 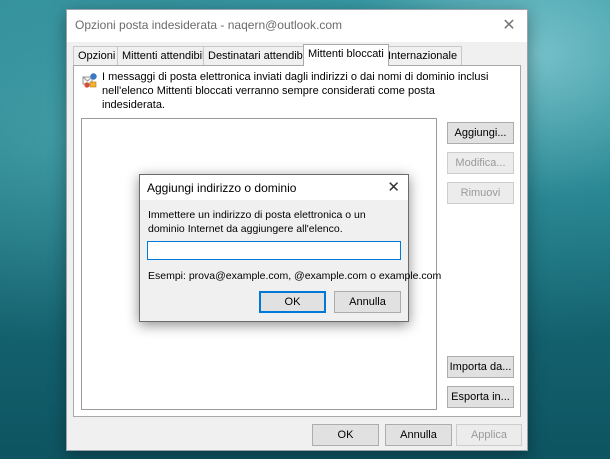 I want to click on cancel-button: Annulla, so click(x=418, y=435).